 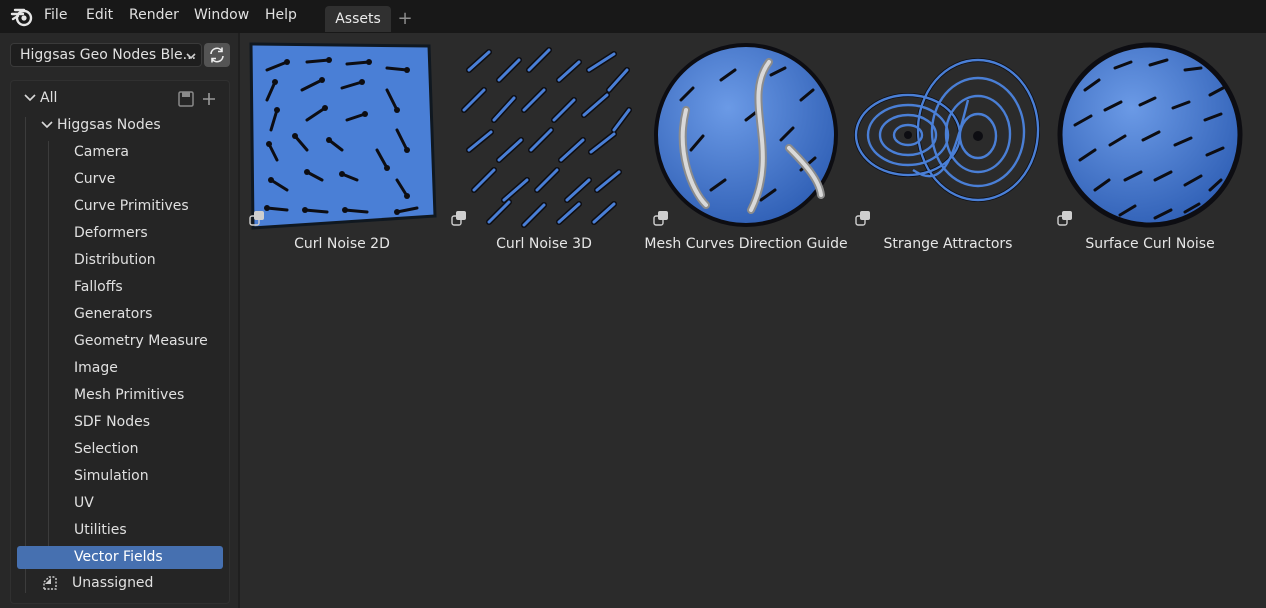 I want to click on tree-item-unassigned: Unassigned, so click(x=112, y=583).